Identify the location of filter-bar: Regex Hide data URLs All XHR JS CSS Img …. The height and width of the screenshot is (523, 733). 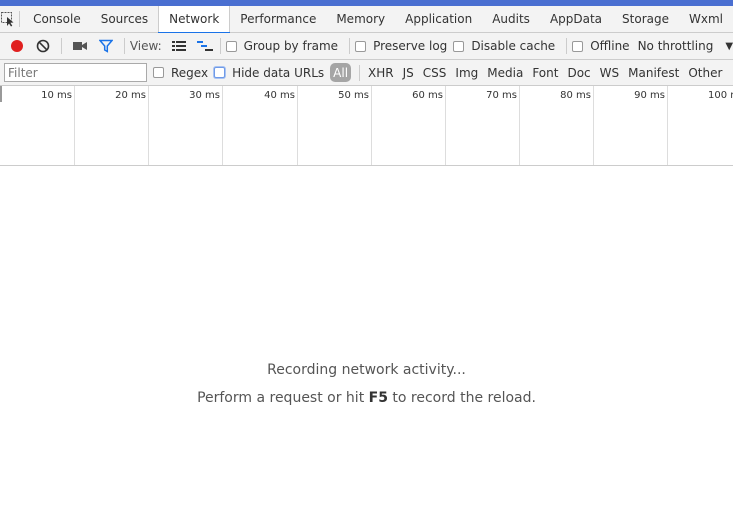
(366, 73).